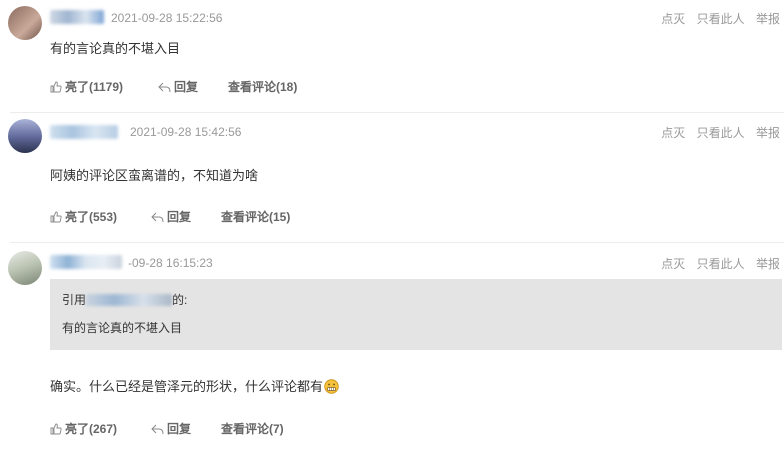  Describe the element at coordinates (91, 217) in the screenshot. I see `like-count: 亮了(553)` at that location.